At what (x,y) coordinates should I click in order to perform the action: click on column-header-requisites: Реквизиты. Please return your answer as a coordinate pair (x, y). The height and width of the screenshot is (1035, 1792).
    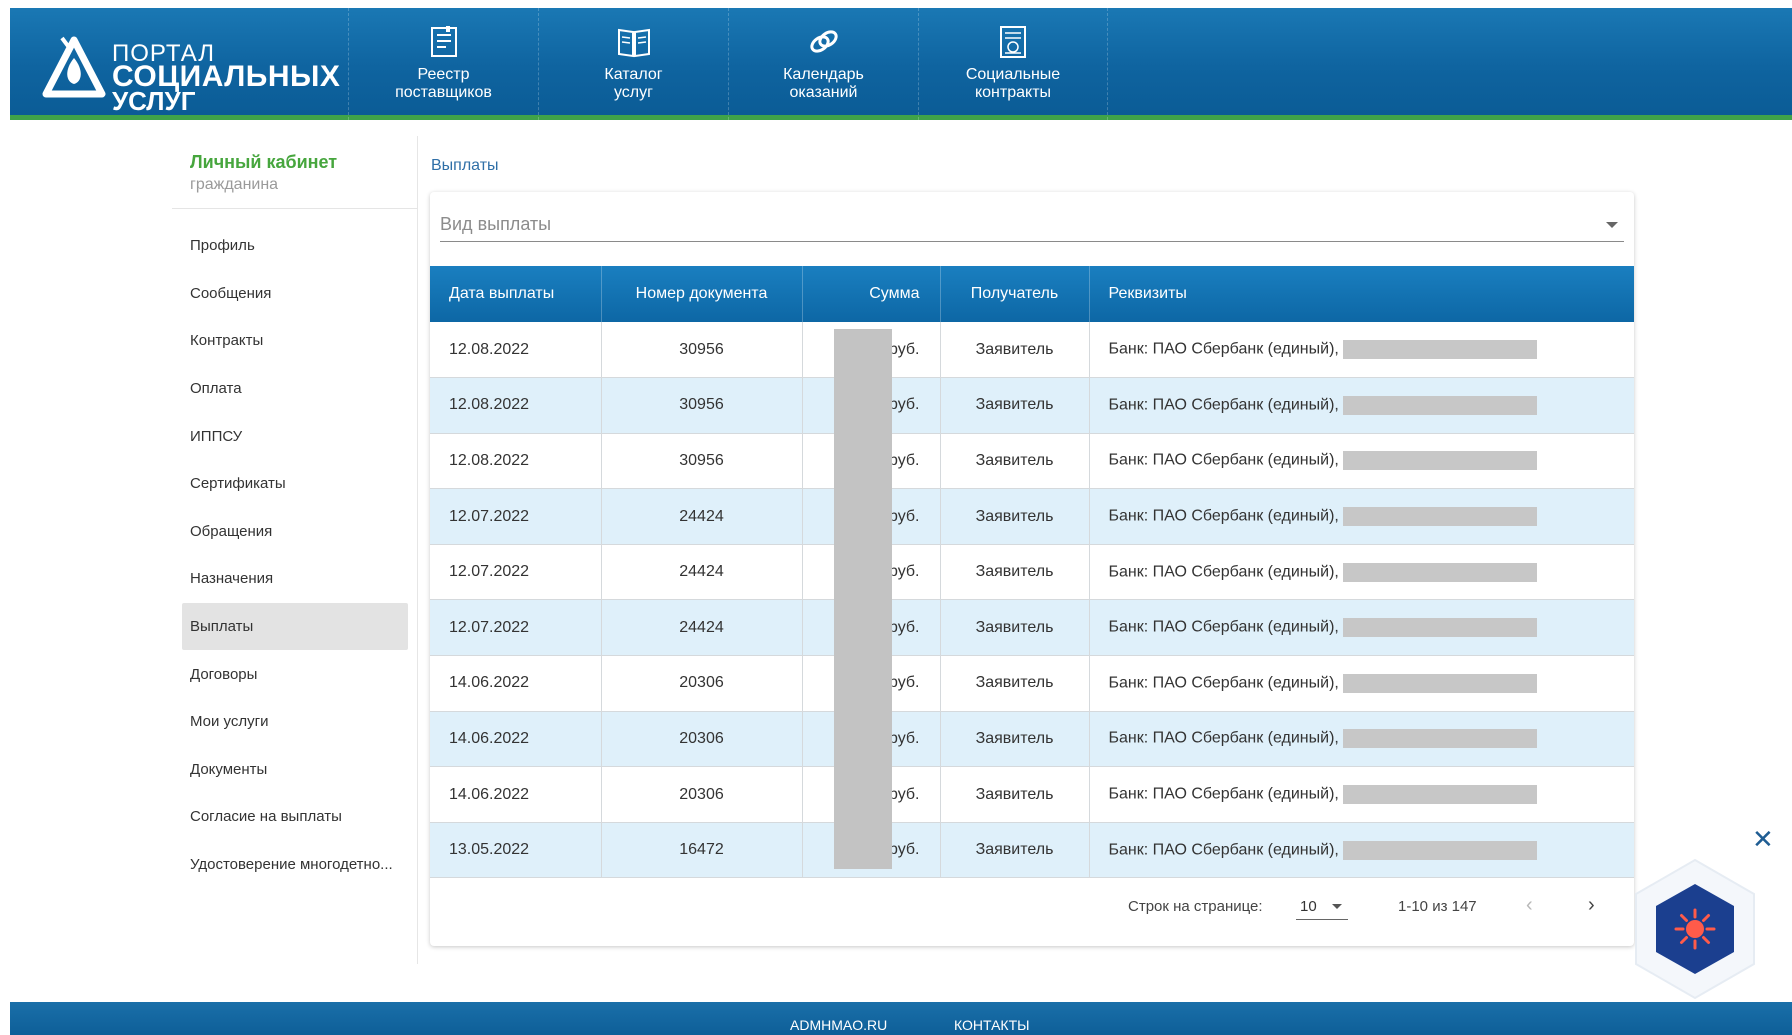
    Looking at the image, I should click on (1361, 294).